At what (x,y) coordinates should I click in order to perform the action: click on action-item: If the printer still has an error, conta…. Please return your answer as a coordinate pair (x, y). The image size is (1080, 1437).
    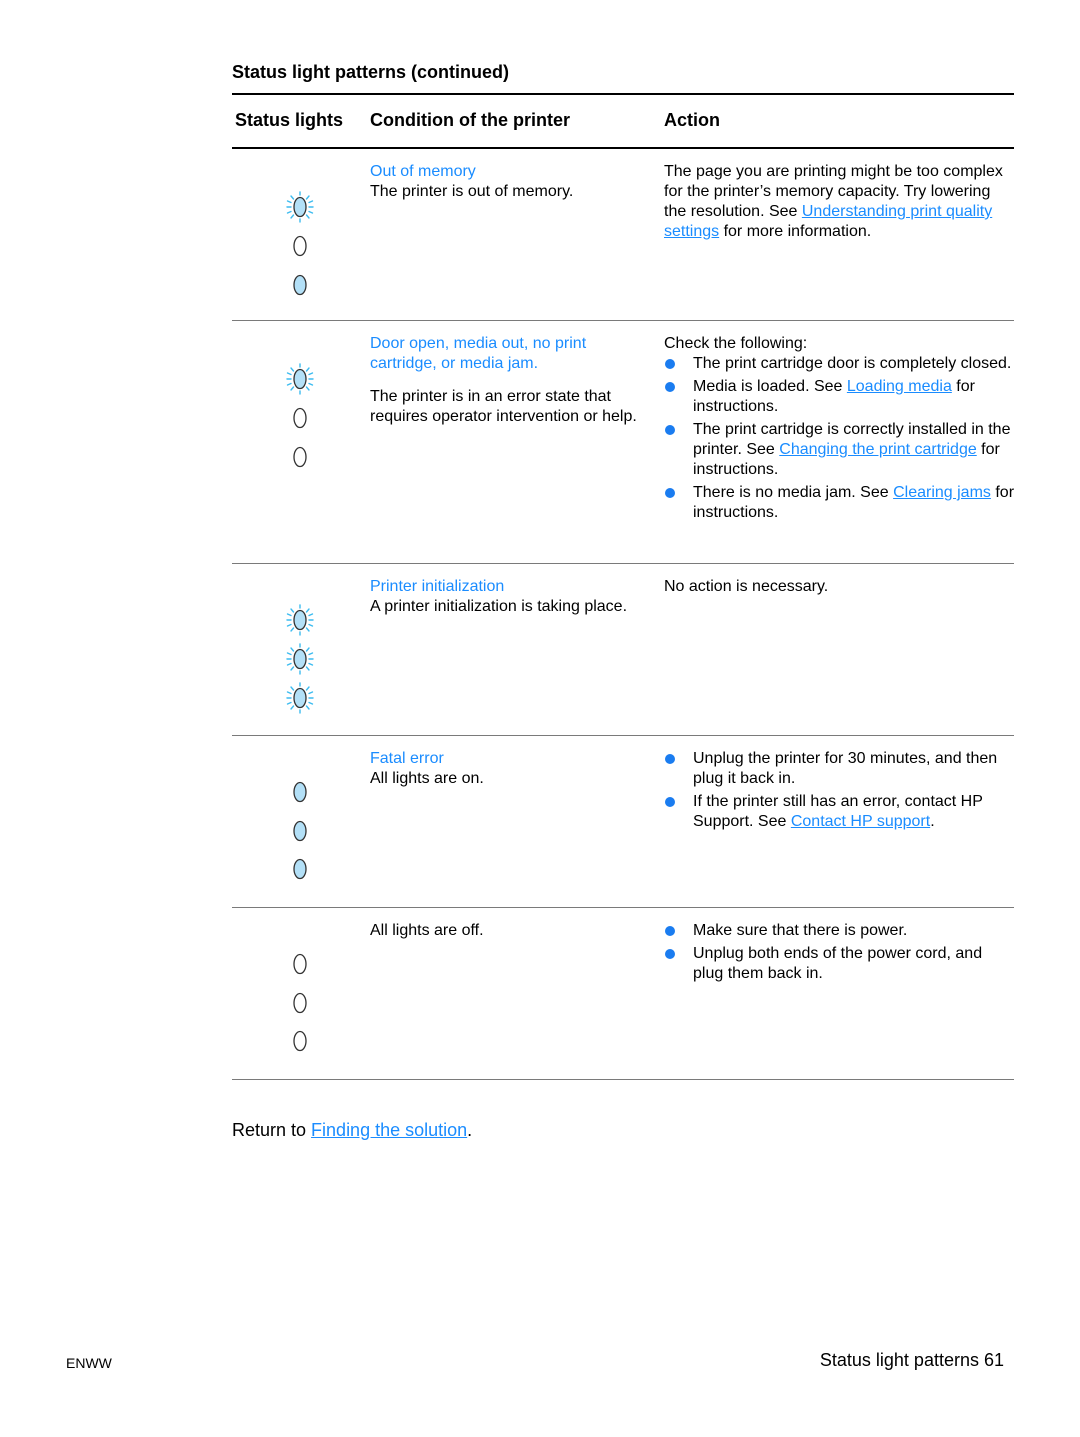
    Looking at the image, I should click on (840, 812).